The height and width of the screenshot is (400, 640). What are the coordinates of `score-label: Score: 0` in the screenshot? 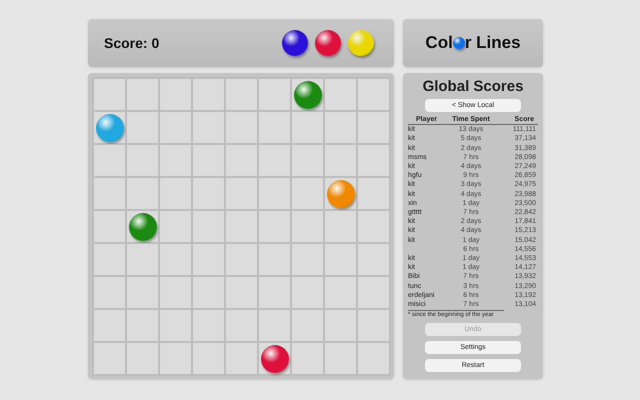 It's located at (132, 43).